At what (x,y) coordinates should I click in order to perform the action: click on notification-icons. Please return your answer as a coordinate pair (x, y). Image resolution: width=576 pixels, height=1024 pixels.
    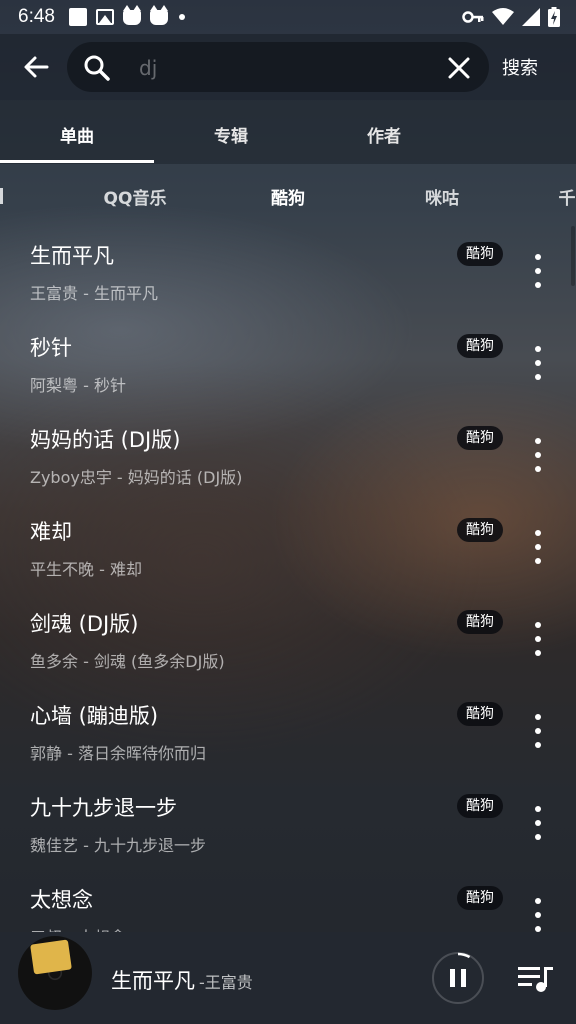
    Looking at the image, I should click on (126, 15).